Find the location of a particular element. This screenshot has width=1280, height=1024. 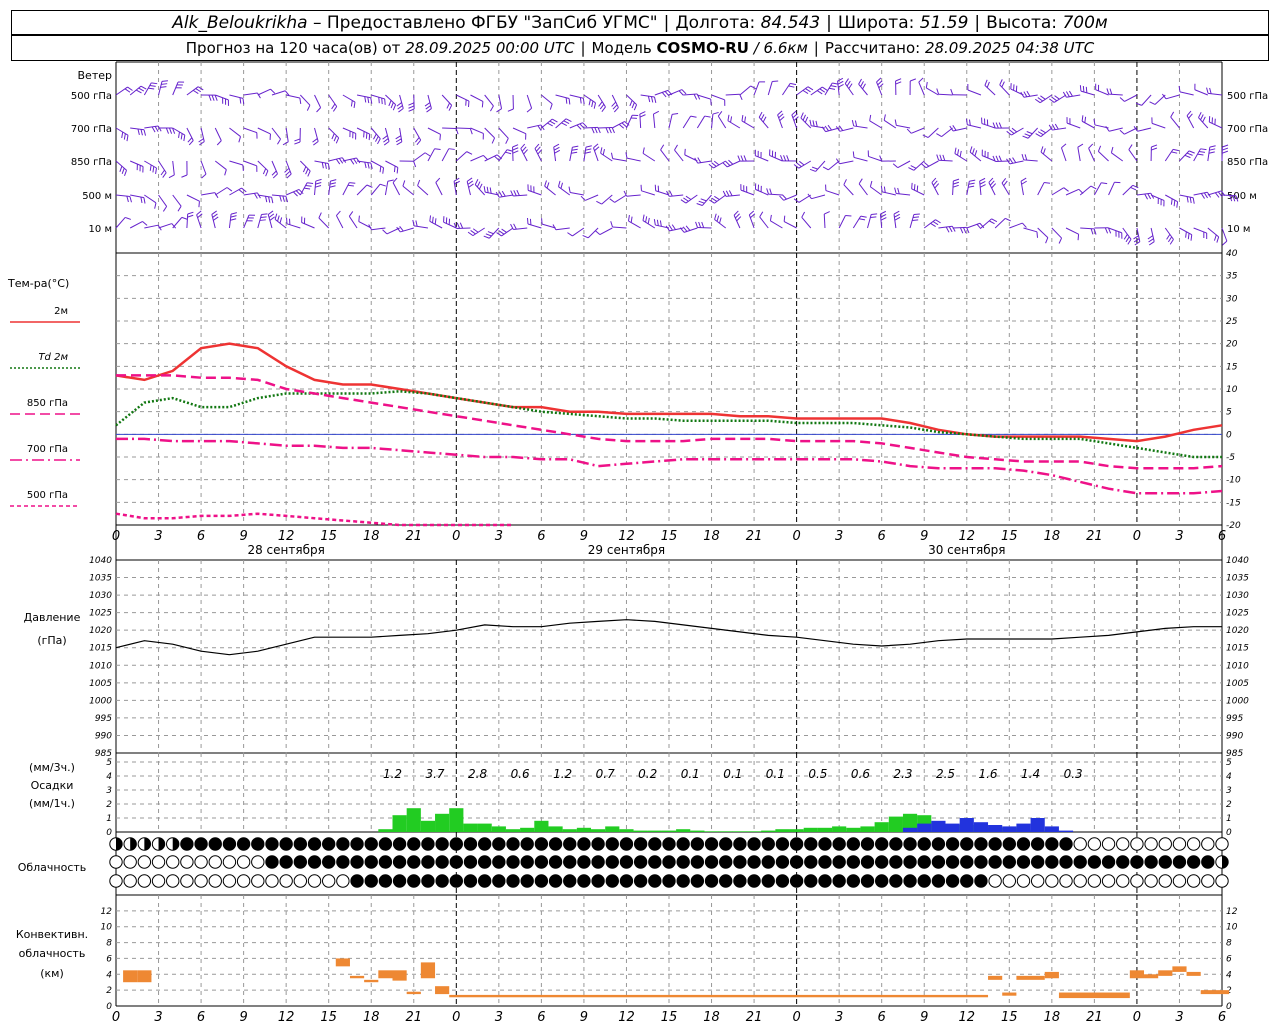

precip-3h-label: 2.3 is located at coordinates (902, 774).